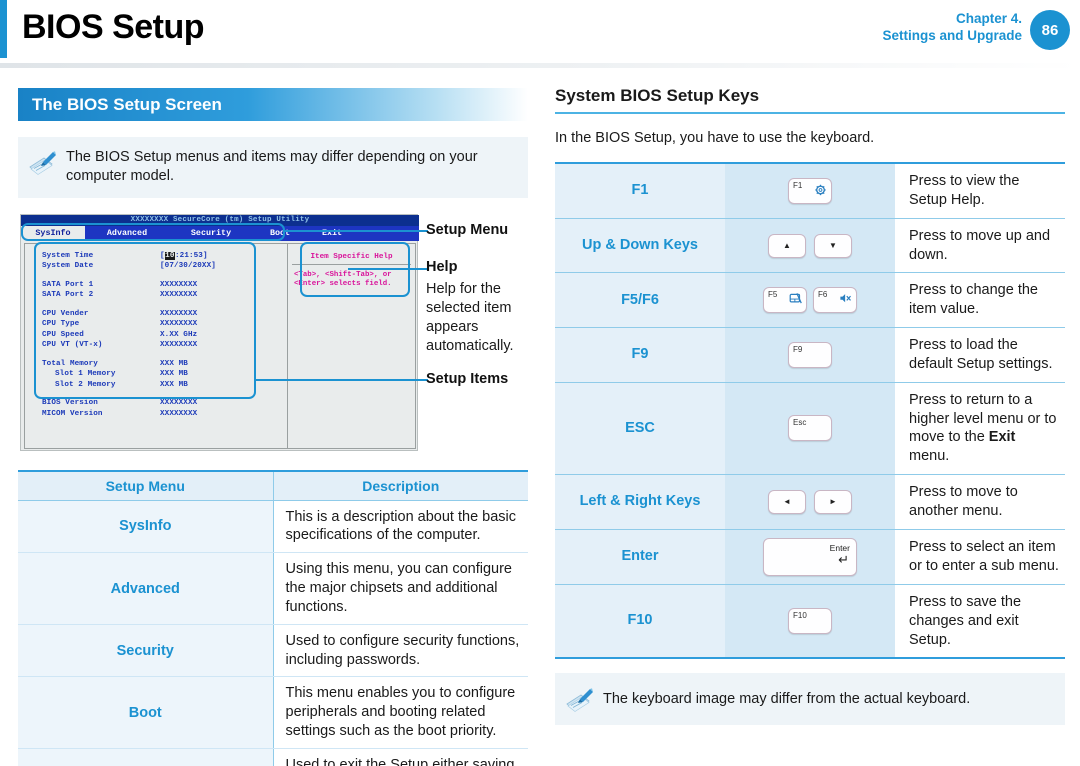  I want to click on keycap-f10: F10, so click(810, 621).